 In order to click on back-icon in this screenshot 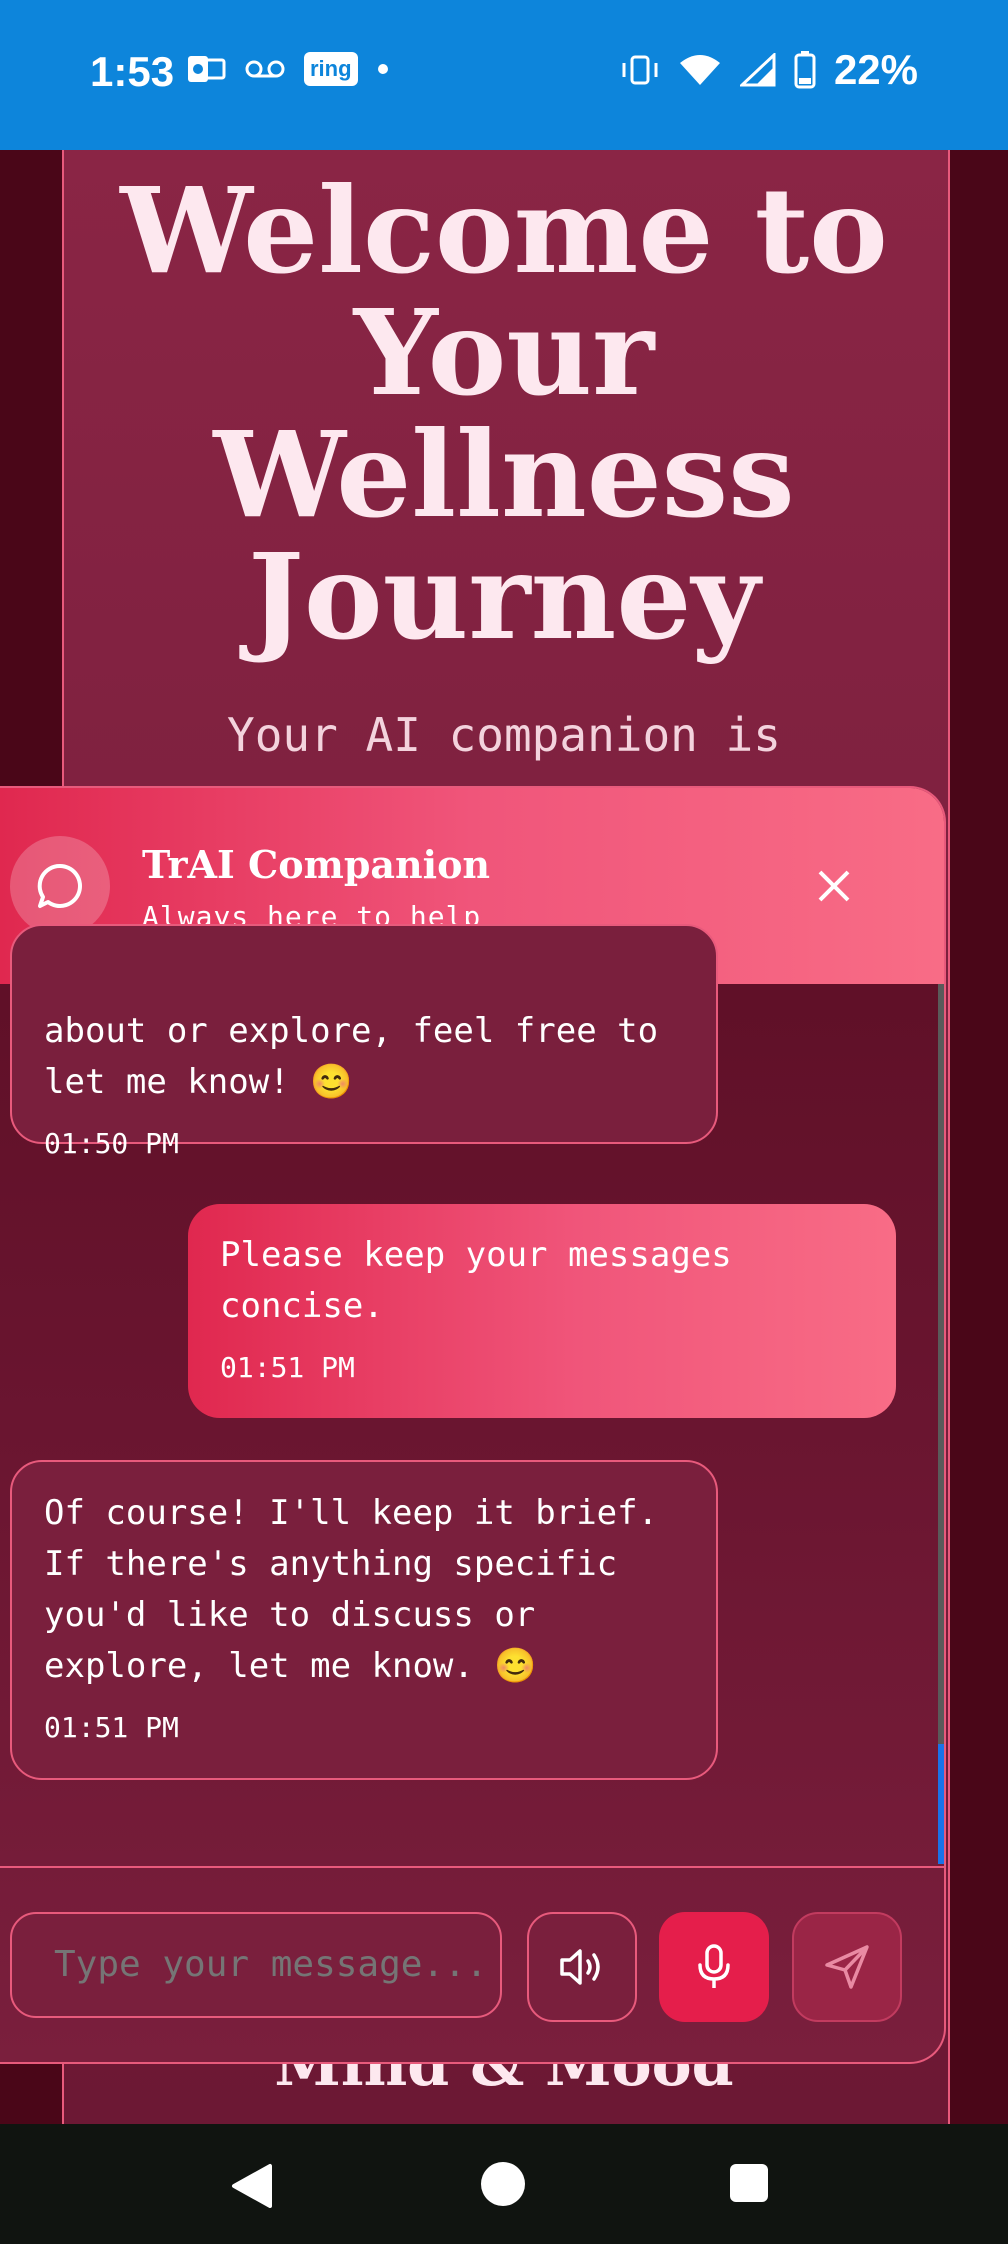, I will do `click(252, 2186)`.